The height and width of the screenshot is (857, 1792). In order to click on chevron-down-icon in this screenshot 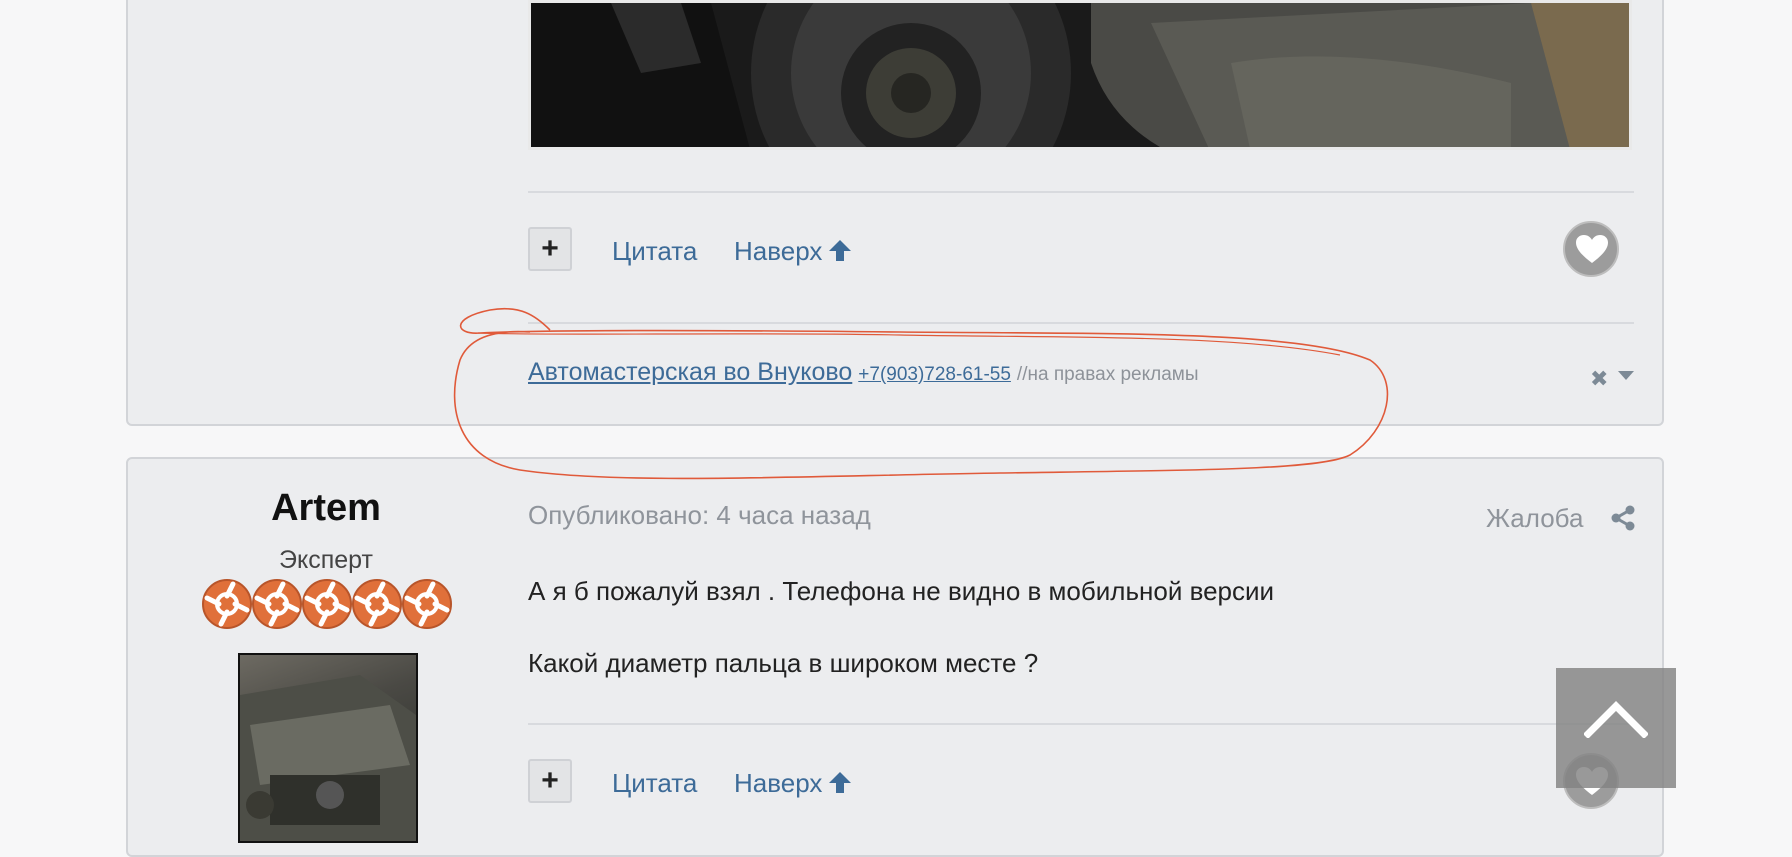, I will do `click(1626, 376)`.